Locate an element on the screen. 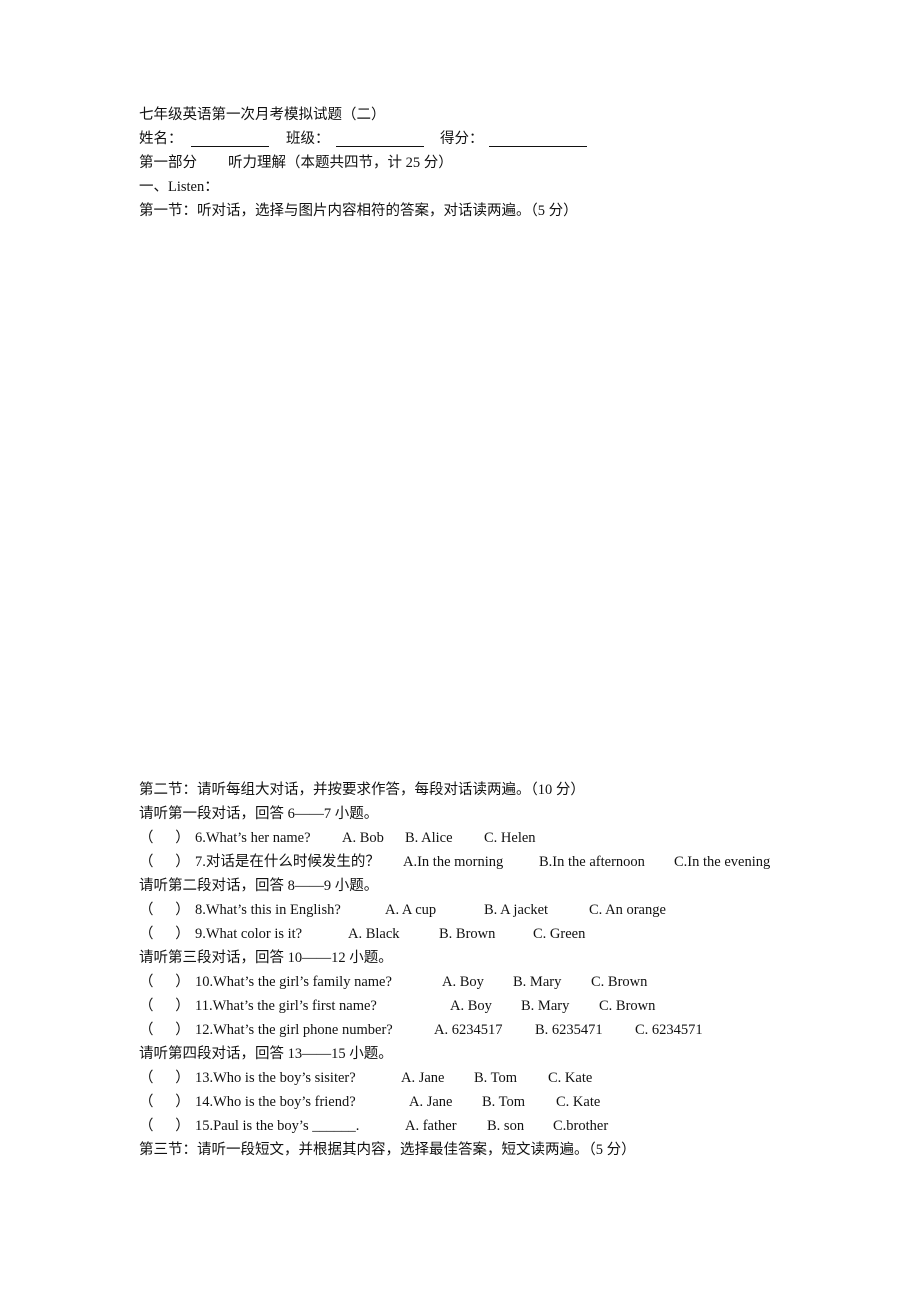 Image resolution: width=920 pixels, height=1302 pixels. header-fields-row: 姓名： 班级： 得分： is located at coordinates (363, 139).